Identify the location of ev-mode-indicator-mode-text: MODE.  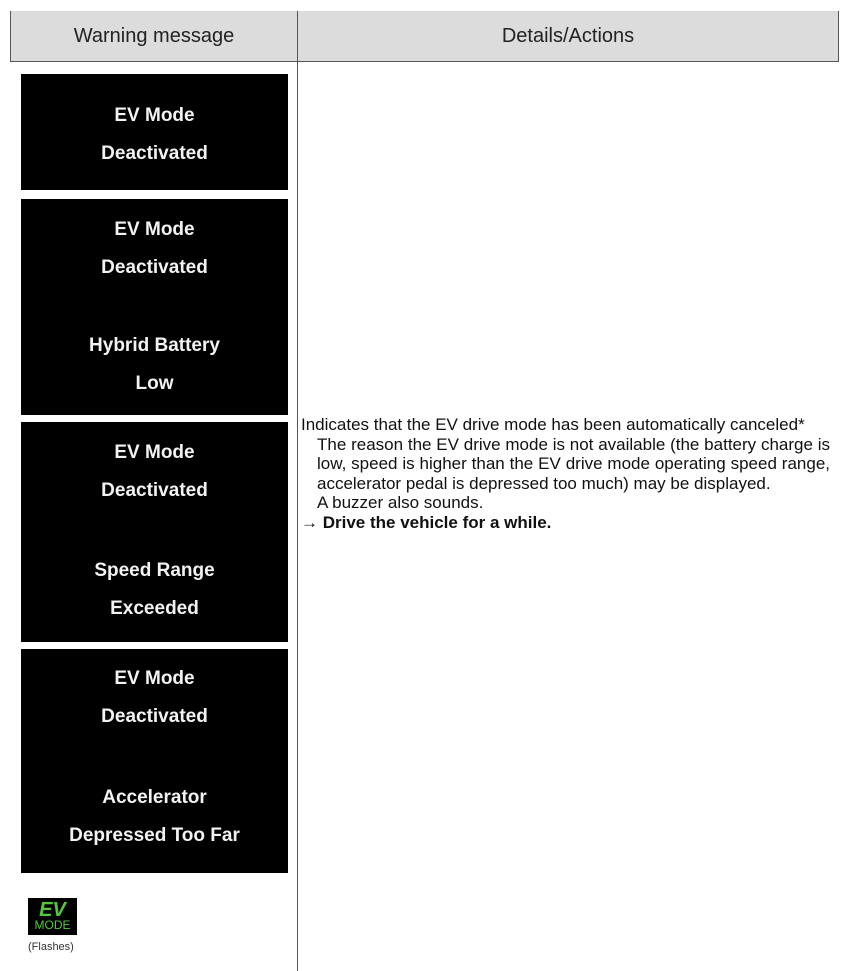
(52, 925).